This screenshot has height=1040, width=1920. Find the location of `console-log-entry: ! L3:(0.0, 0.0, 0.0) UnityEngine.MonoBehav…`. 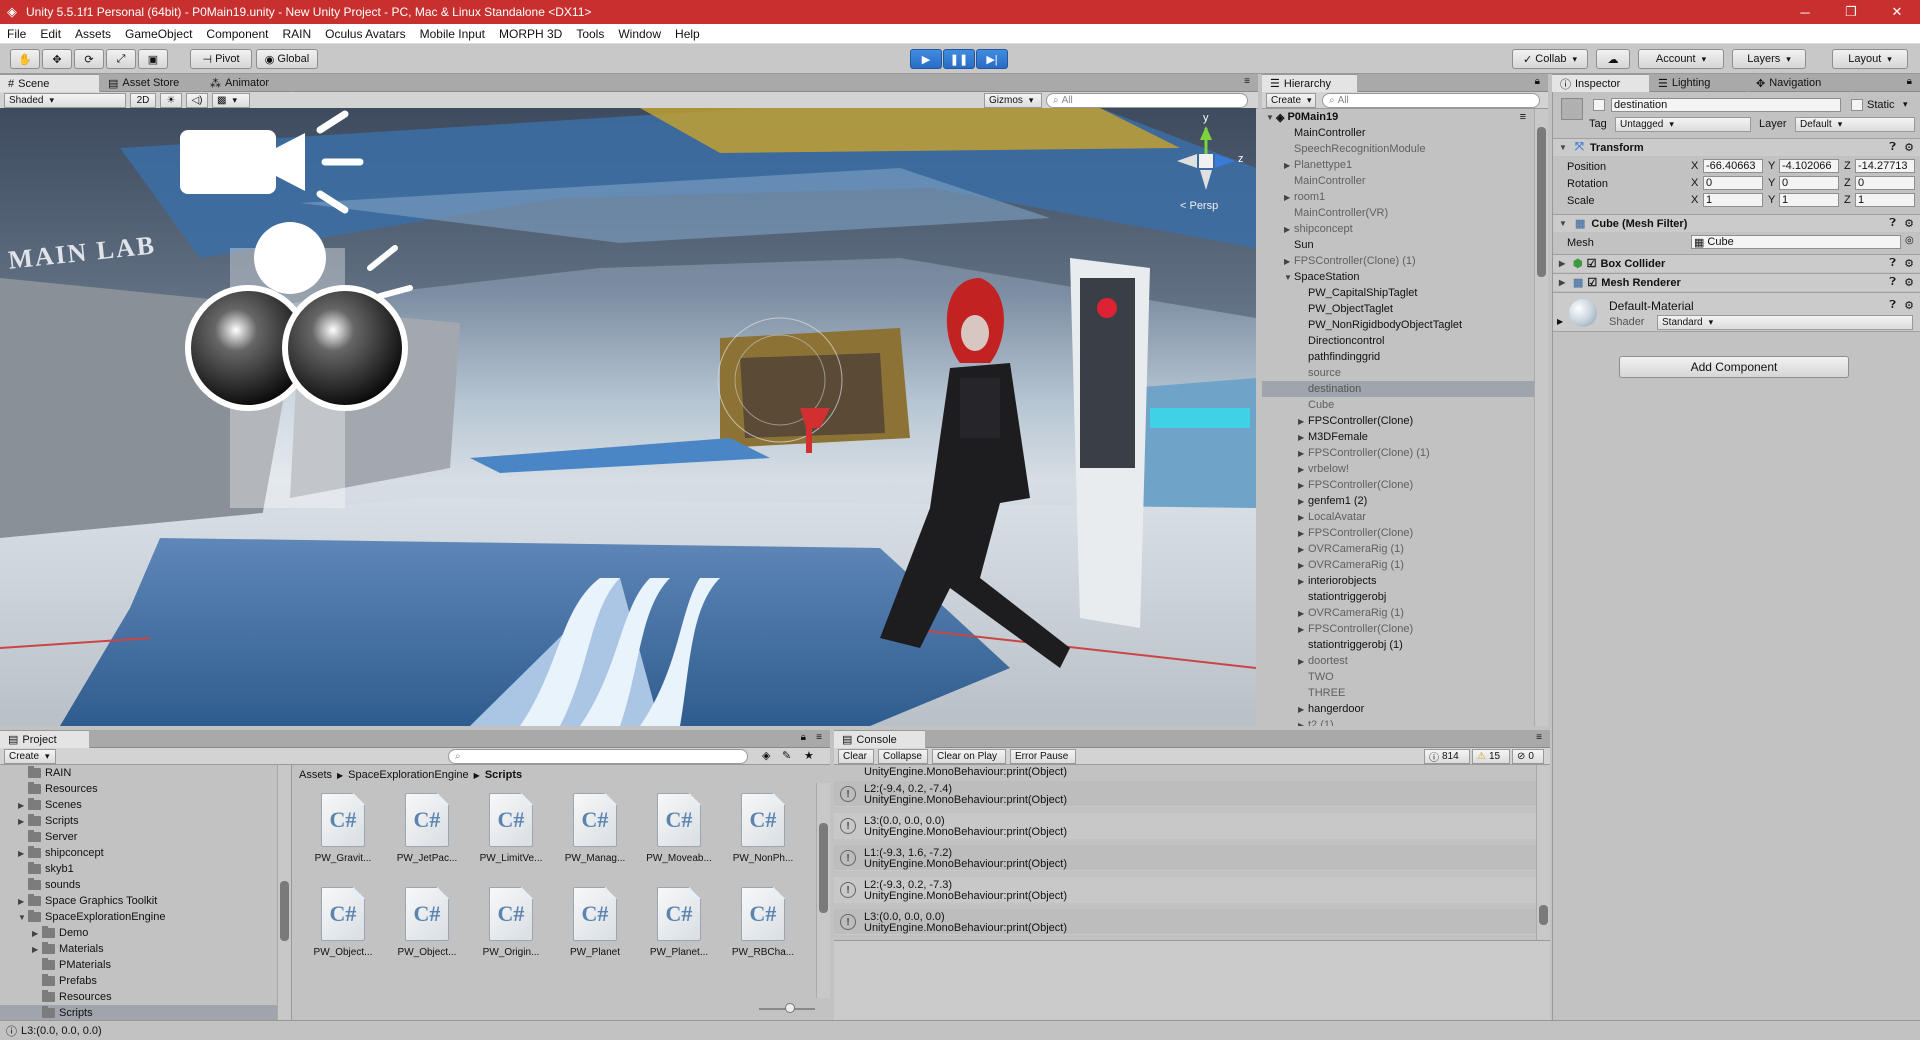

console-log-entry: ! L3:(0.0, 0.0, 0.0) UnityEngine.MonoBehav… is located at coordinates (1192, 826).